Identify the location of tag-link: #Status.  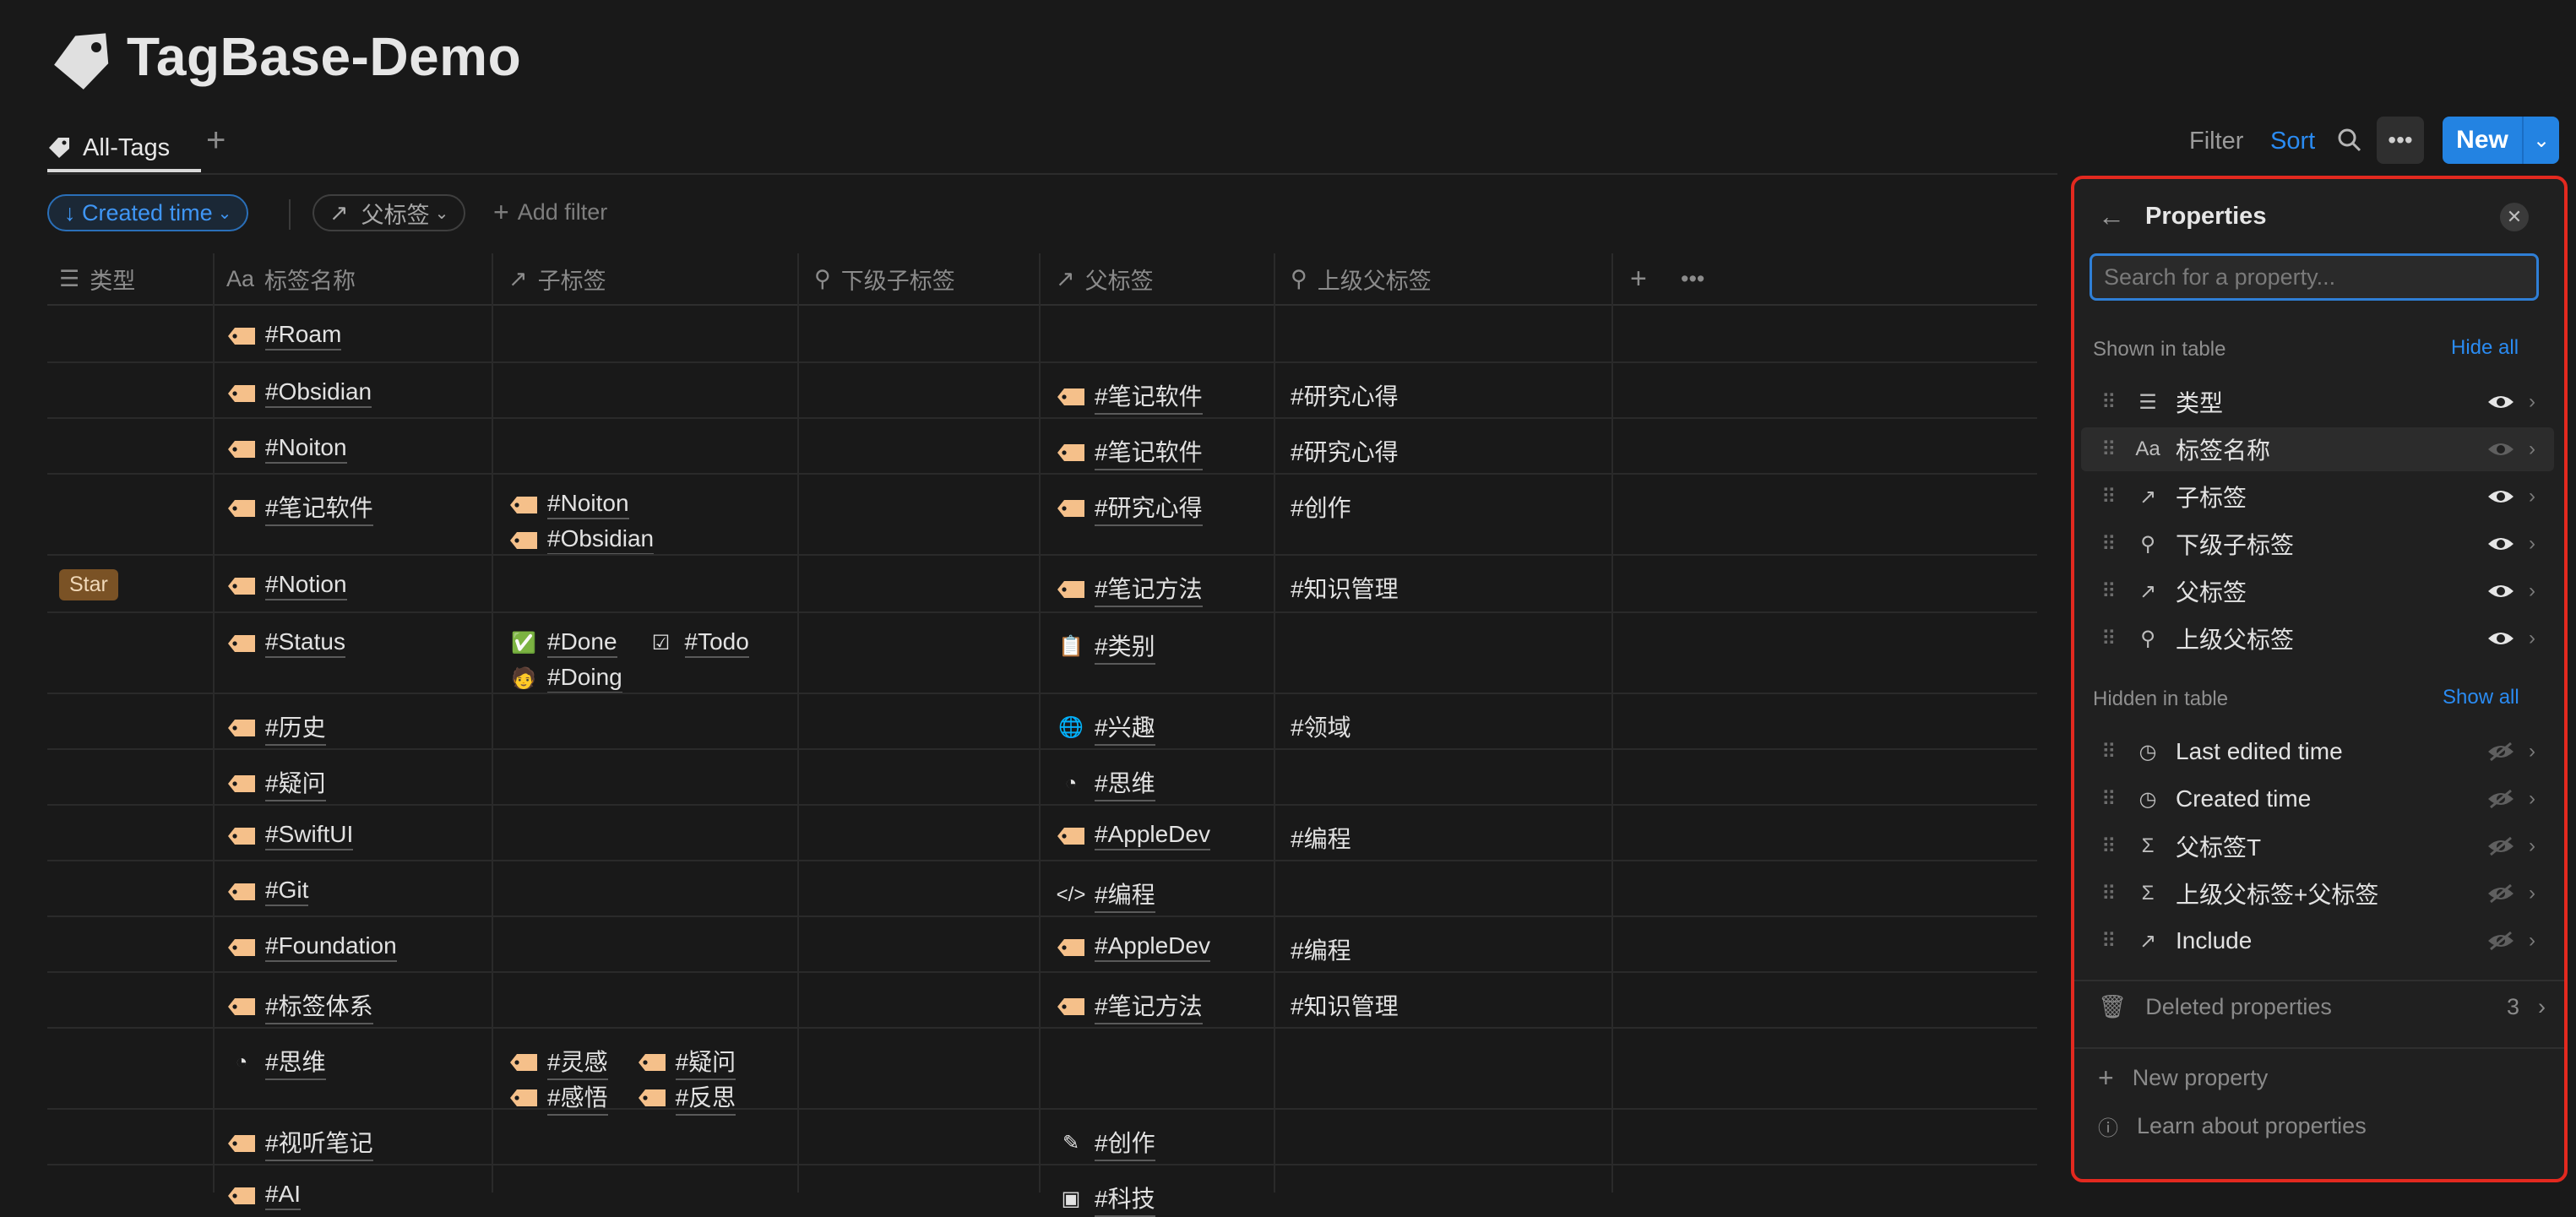
(305, 643).